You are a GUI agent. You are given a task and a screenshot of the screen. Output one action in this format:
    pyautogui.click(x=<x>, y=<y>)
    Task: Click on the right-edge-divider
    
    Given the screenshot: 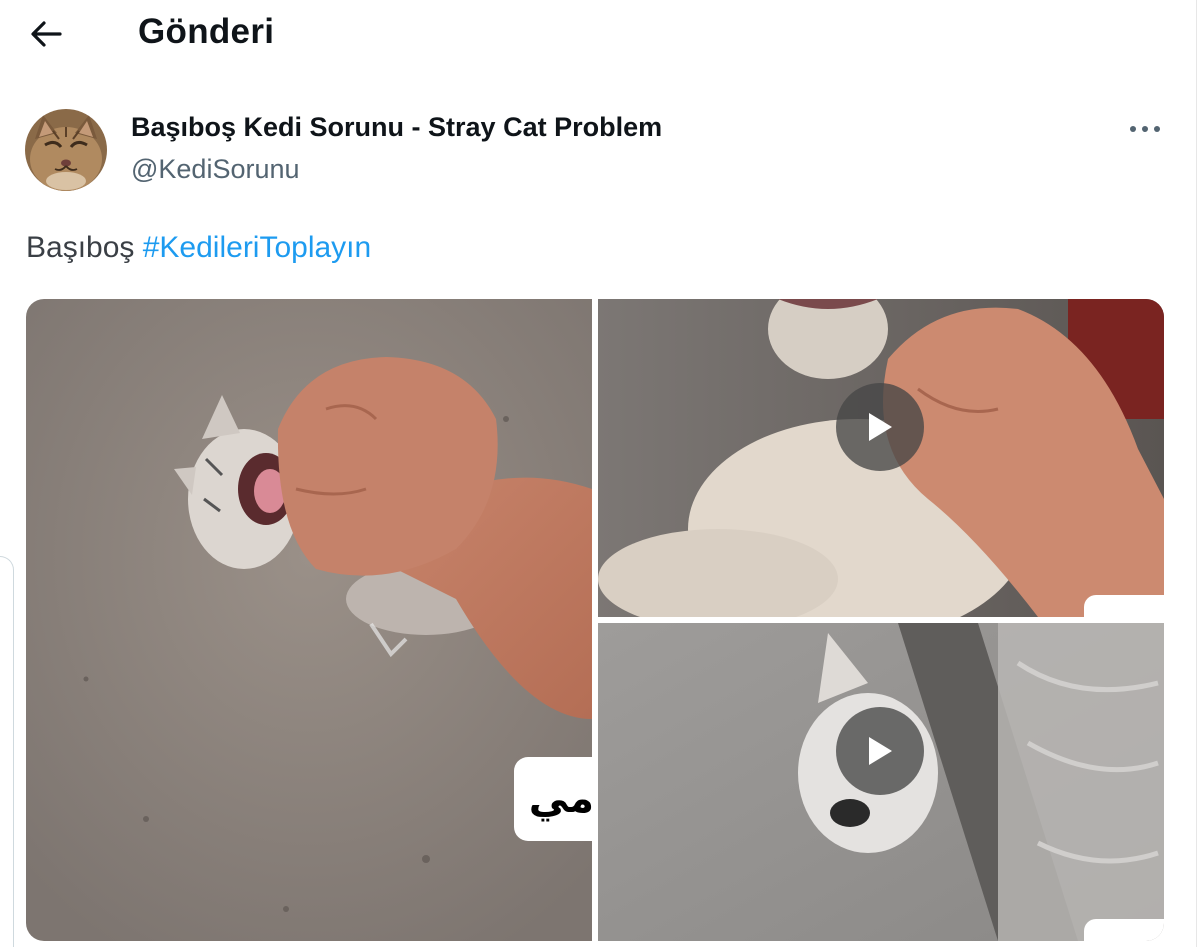 What is the action you would take?
    pyautogui.click(x=1196, y=473)
    